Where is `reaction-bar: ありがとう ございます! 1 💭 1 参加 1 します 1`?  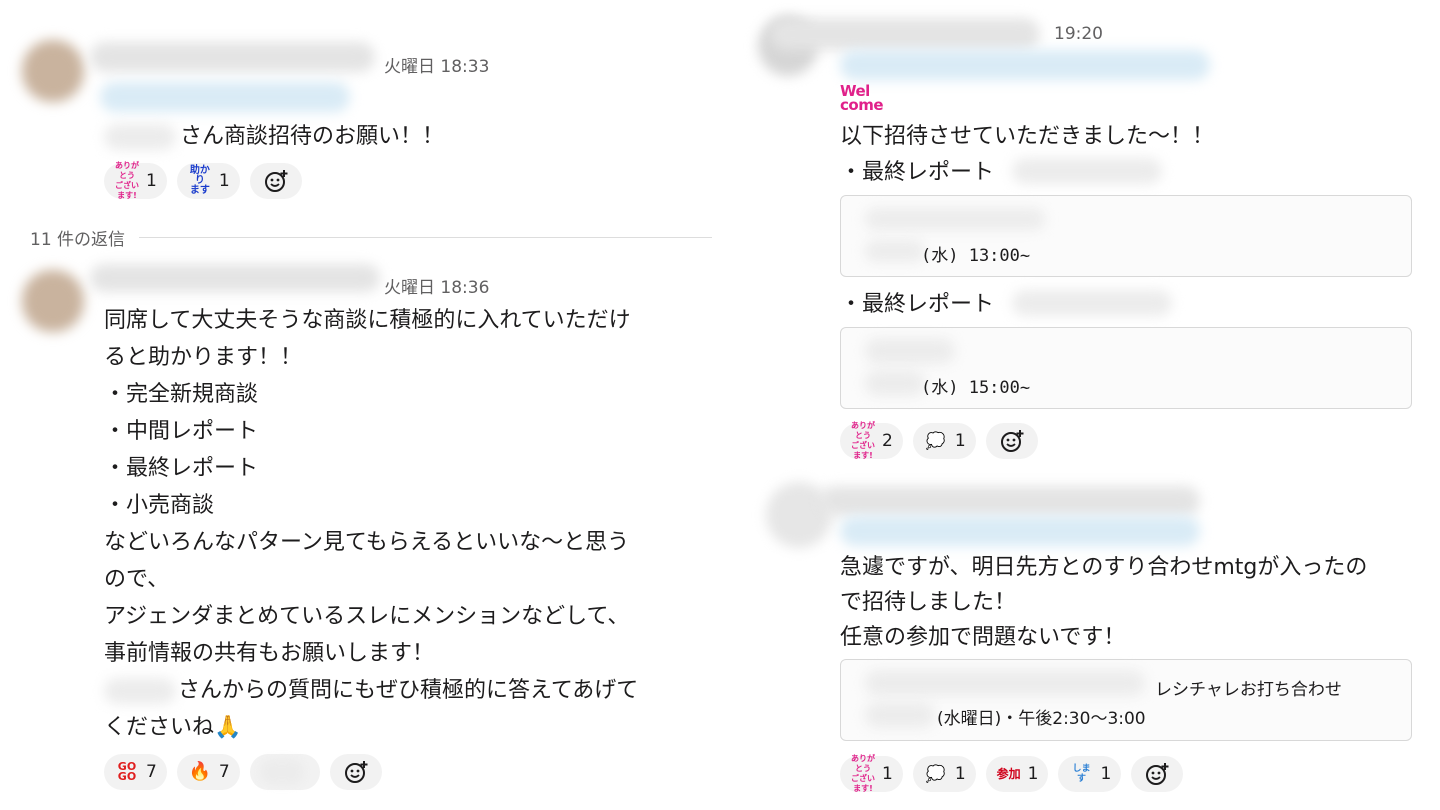 reaction-bar: ありがとう ございます! 1 💭 1 参加 1 します 1 is located at coordinates (1012, 773).